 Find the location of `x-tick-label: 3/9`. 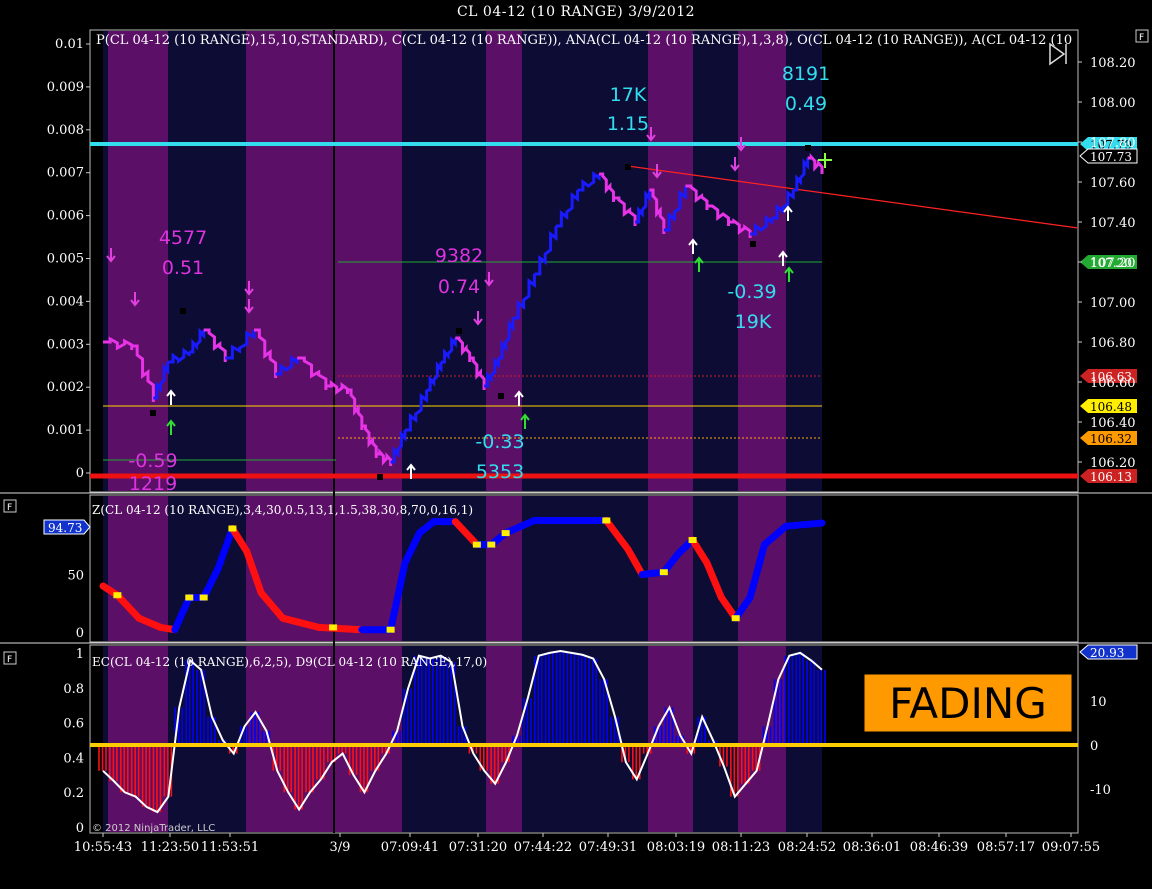

x-tick-label: 3/9 is located at coordinates (340, 847).